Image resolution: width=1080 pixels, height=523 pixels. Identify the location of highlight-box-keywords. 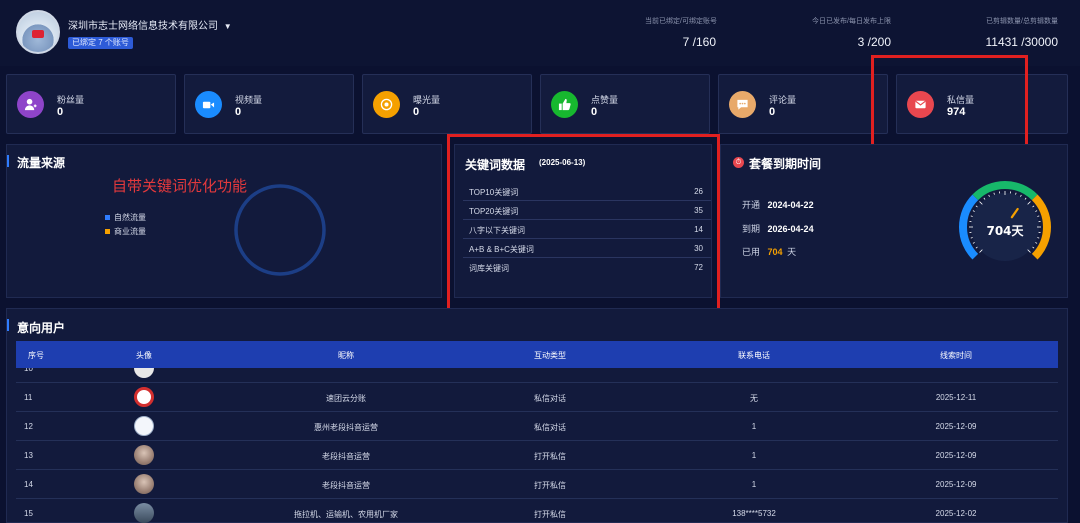
(583, 228).